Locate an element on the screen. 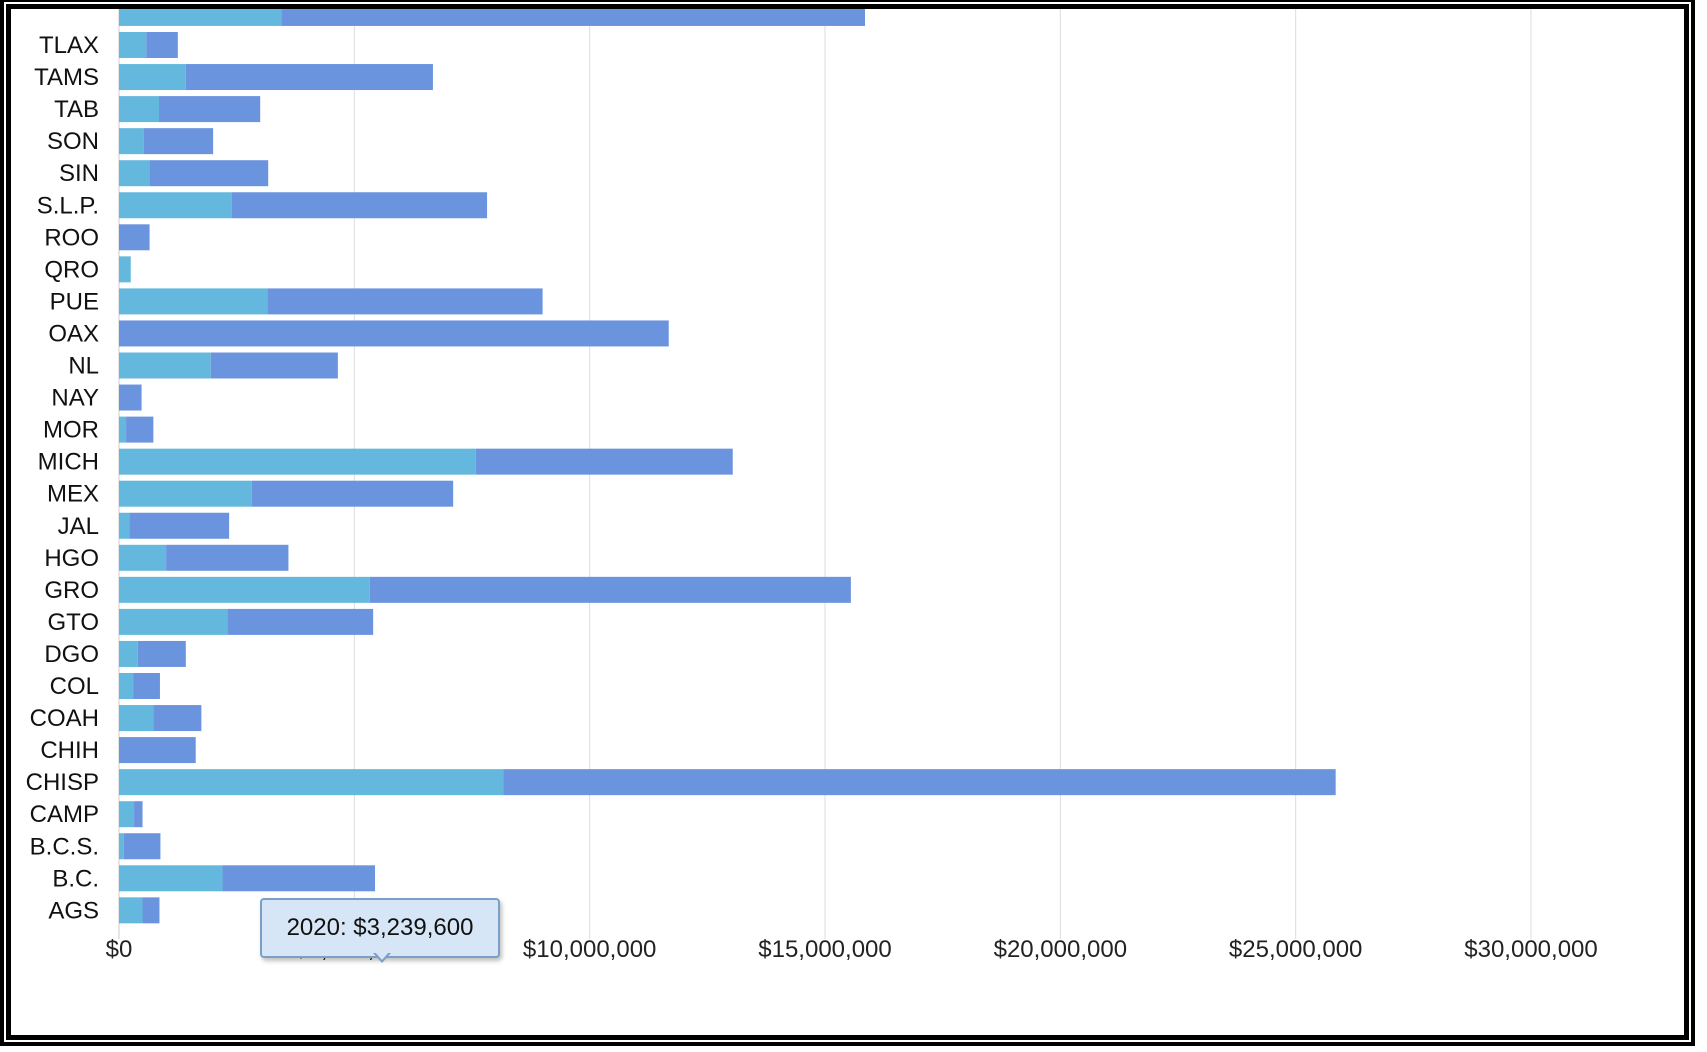  category-label: OAX is located at coordinates (73, 333).